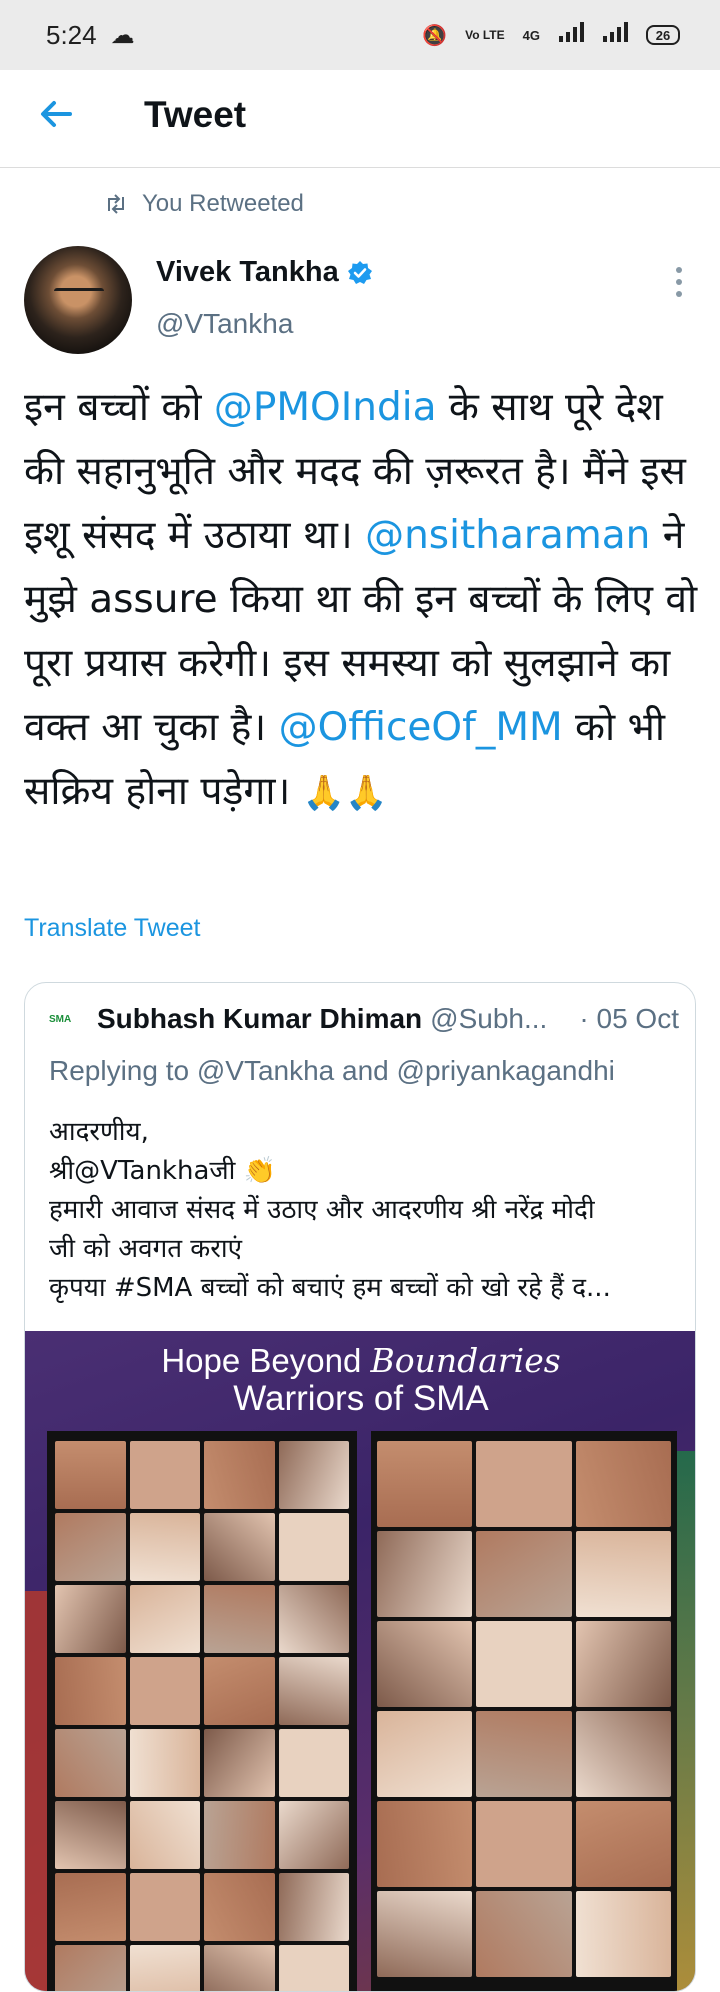 The height and width of the screenshot is (1992, 720). I want to click on status-bar: 5:24 ☁ 🔕 Vo LTE 4G 26, so click(360, 35).